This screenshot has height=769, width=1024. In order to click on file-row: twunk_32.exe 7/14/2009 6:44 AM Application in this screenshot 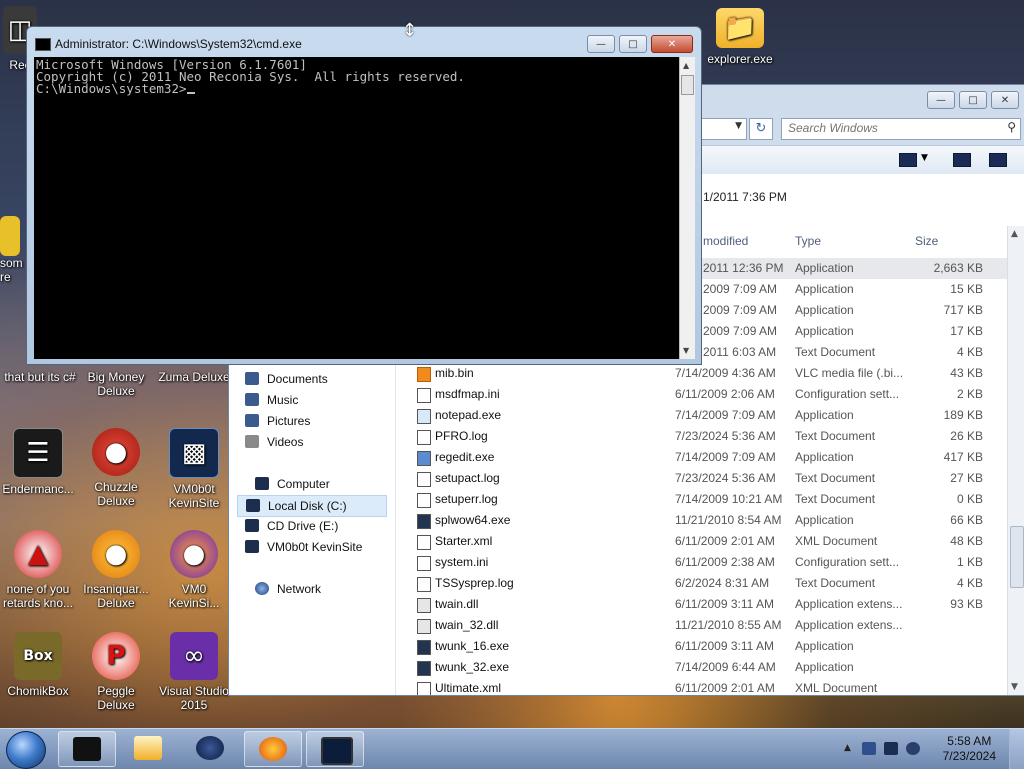, I will do `click(707, 667)`.